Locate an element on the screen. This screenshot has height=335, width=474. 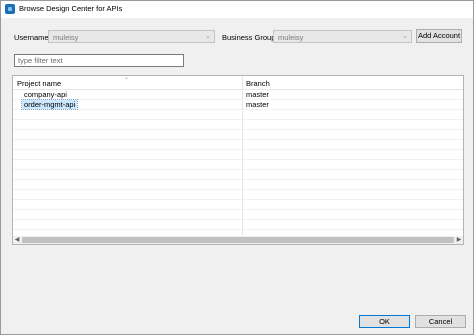
project-name-cell: company-api is located at coordinates (45, 94).